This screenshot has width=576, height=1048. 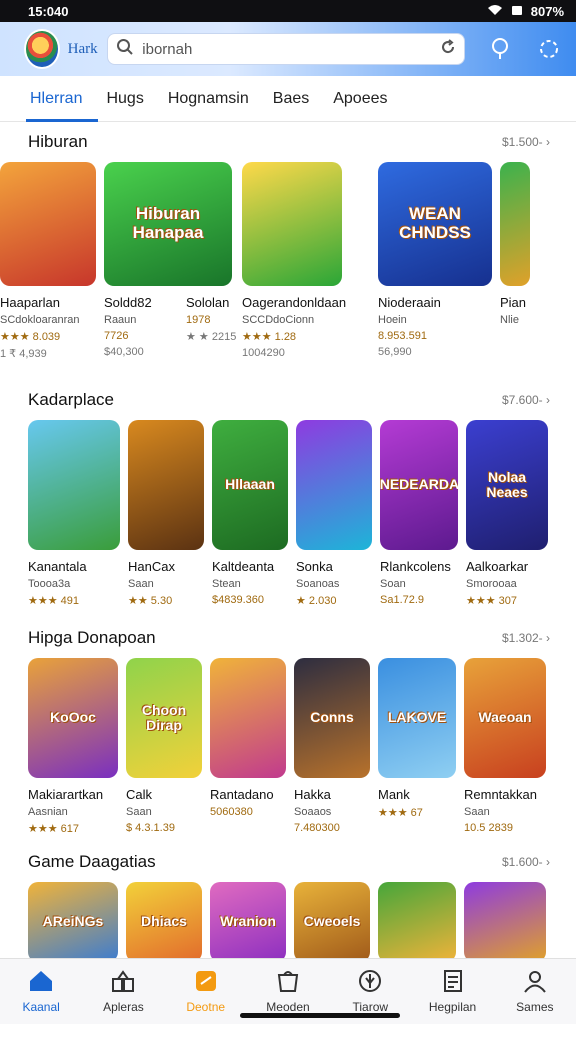 What do you see at coordinates (334, 584) in the screenshot?
I see `card-subtitle: Soanoas` at bounding box center [334, 584].